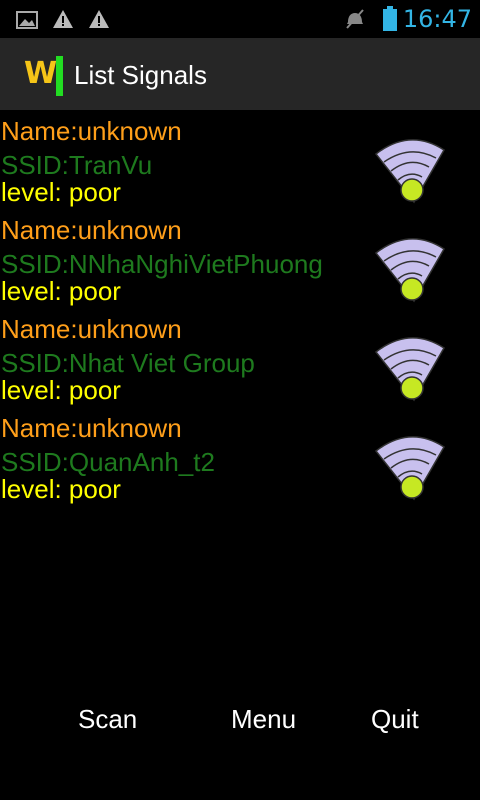  What do you see at coordinates (240, 456) in the screenshot?
I see `list-item: Name:unknown SSID:QuanAnh_t2 level: poor` at bounding box center [240, 456].